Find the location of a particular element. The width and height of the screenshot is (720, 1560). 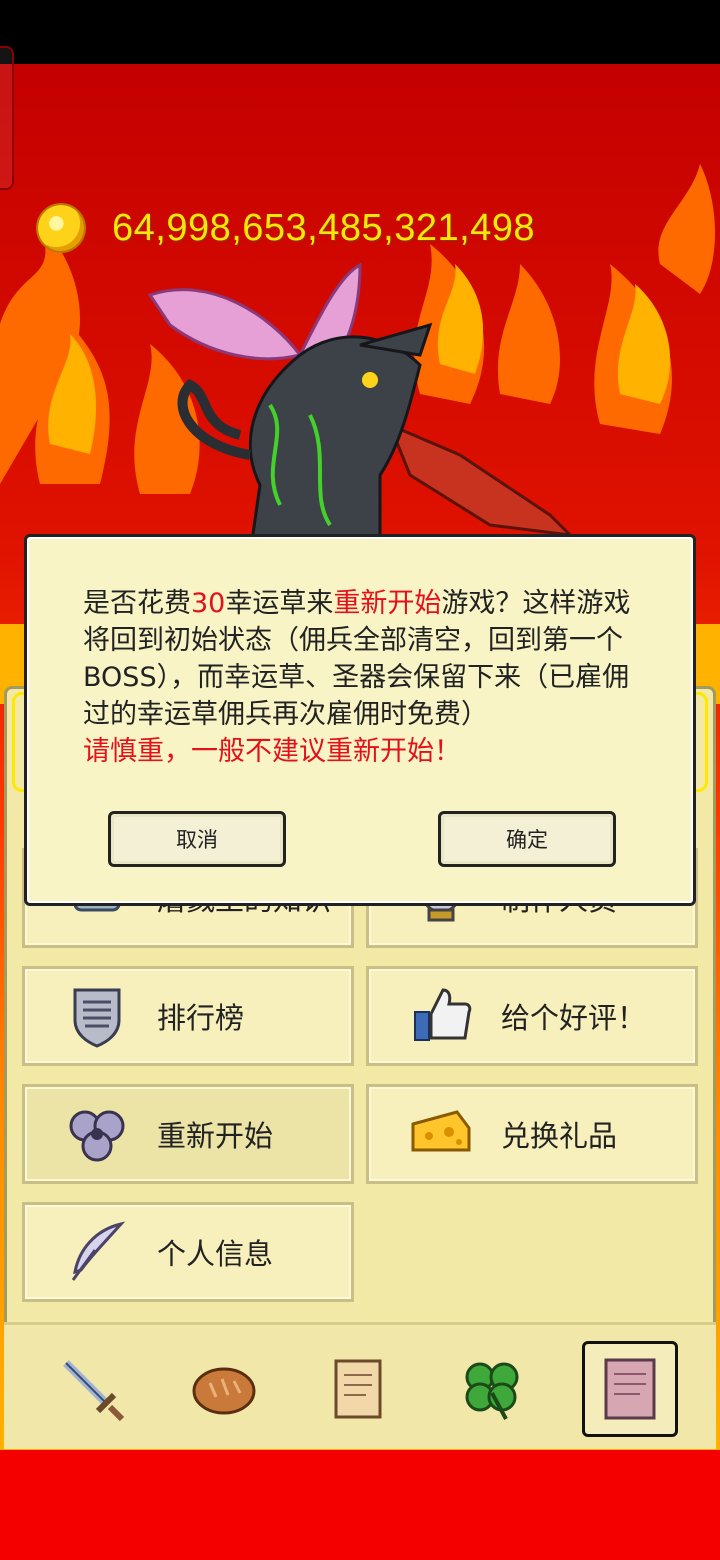

menu-item-leaderboard: 排行榜 is located at coordinates (188, 1016).